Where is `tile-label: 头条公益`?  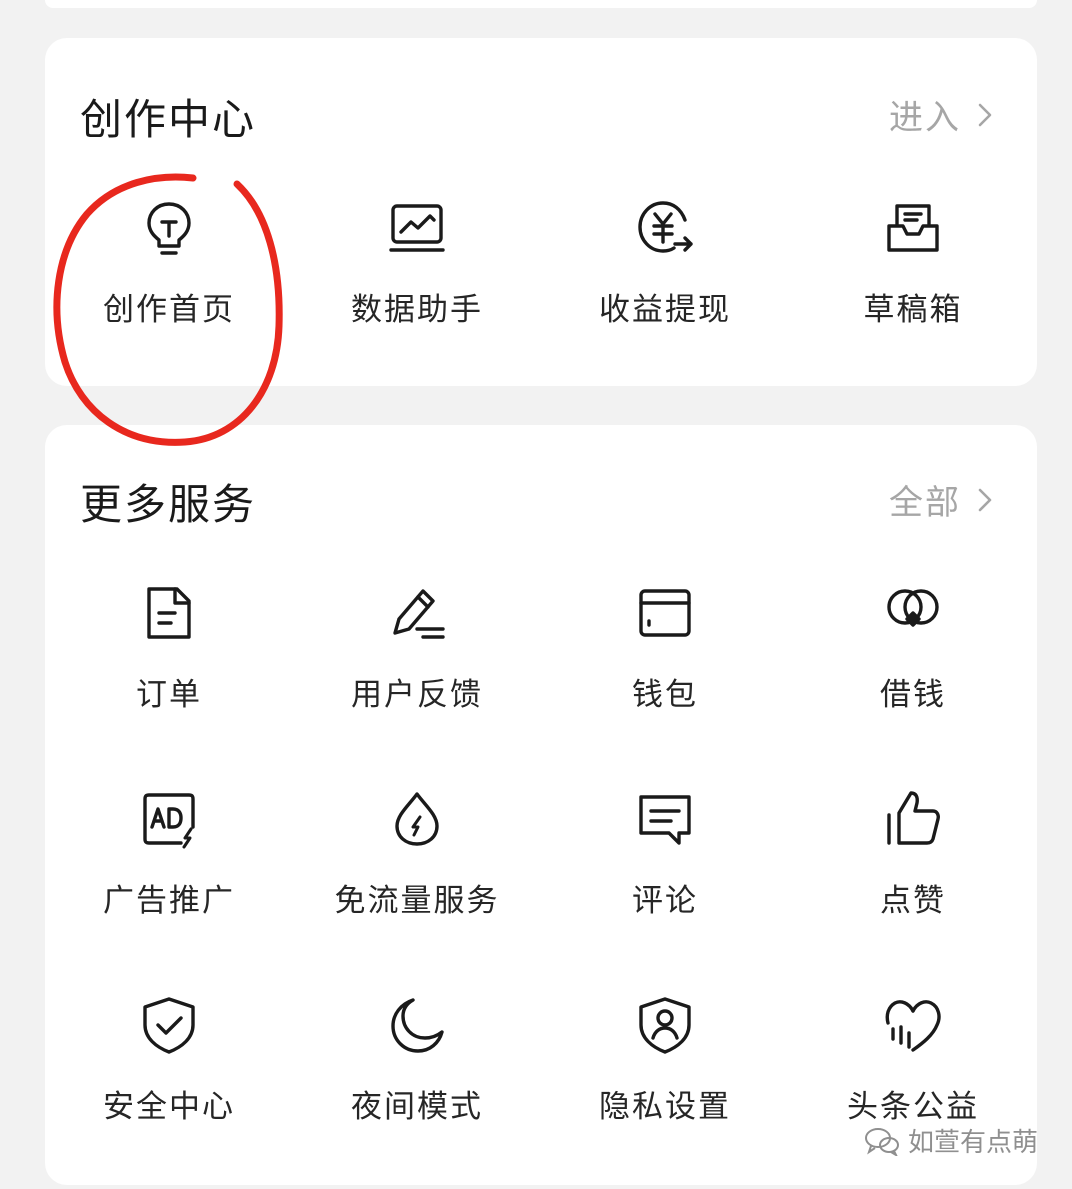 tile-label: 头条公益 is located at coordinates (913, 1107).